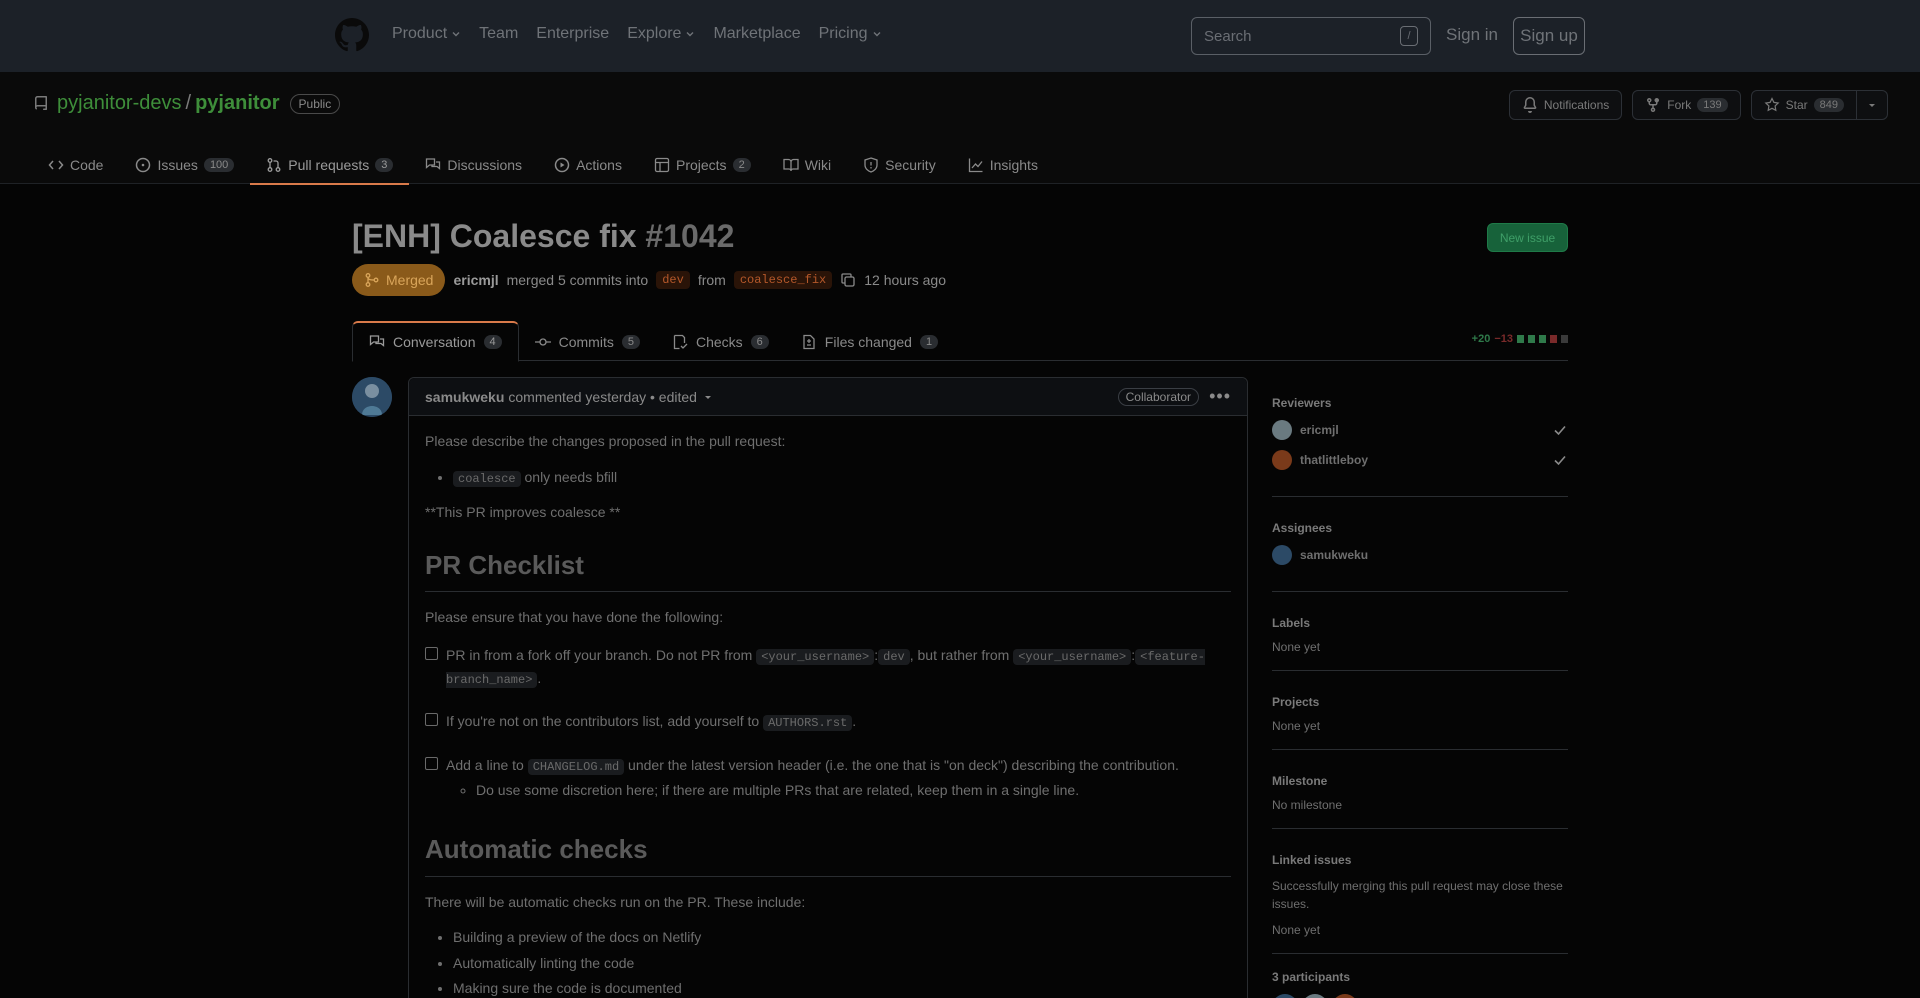  What do you see at coordinates (56, 165) in the screenshot?
I see `code-icon` at bounding box center [56, 165].